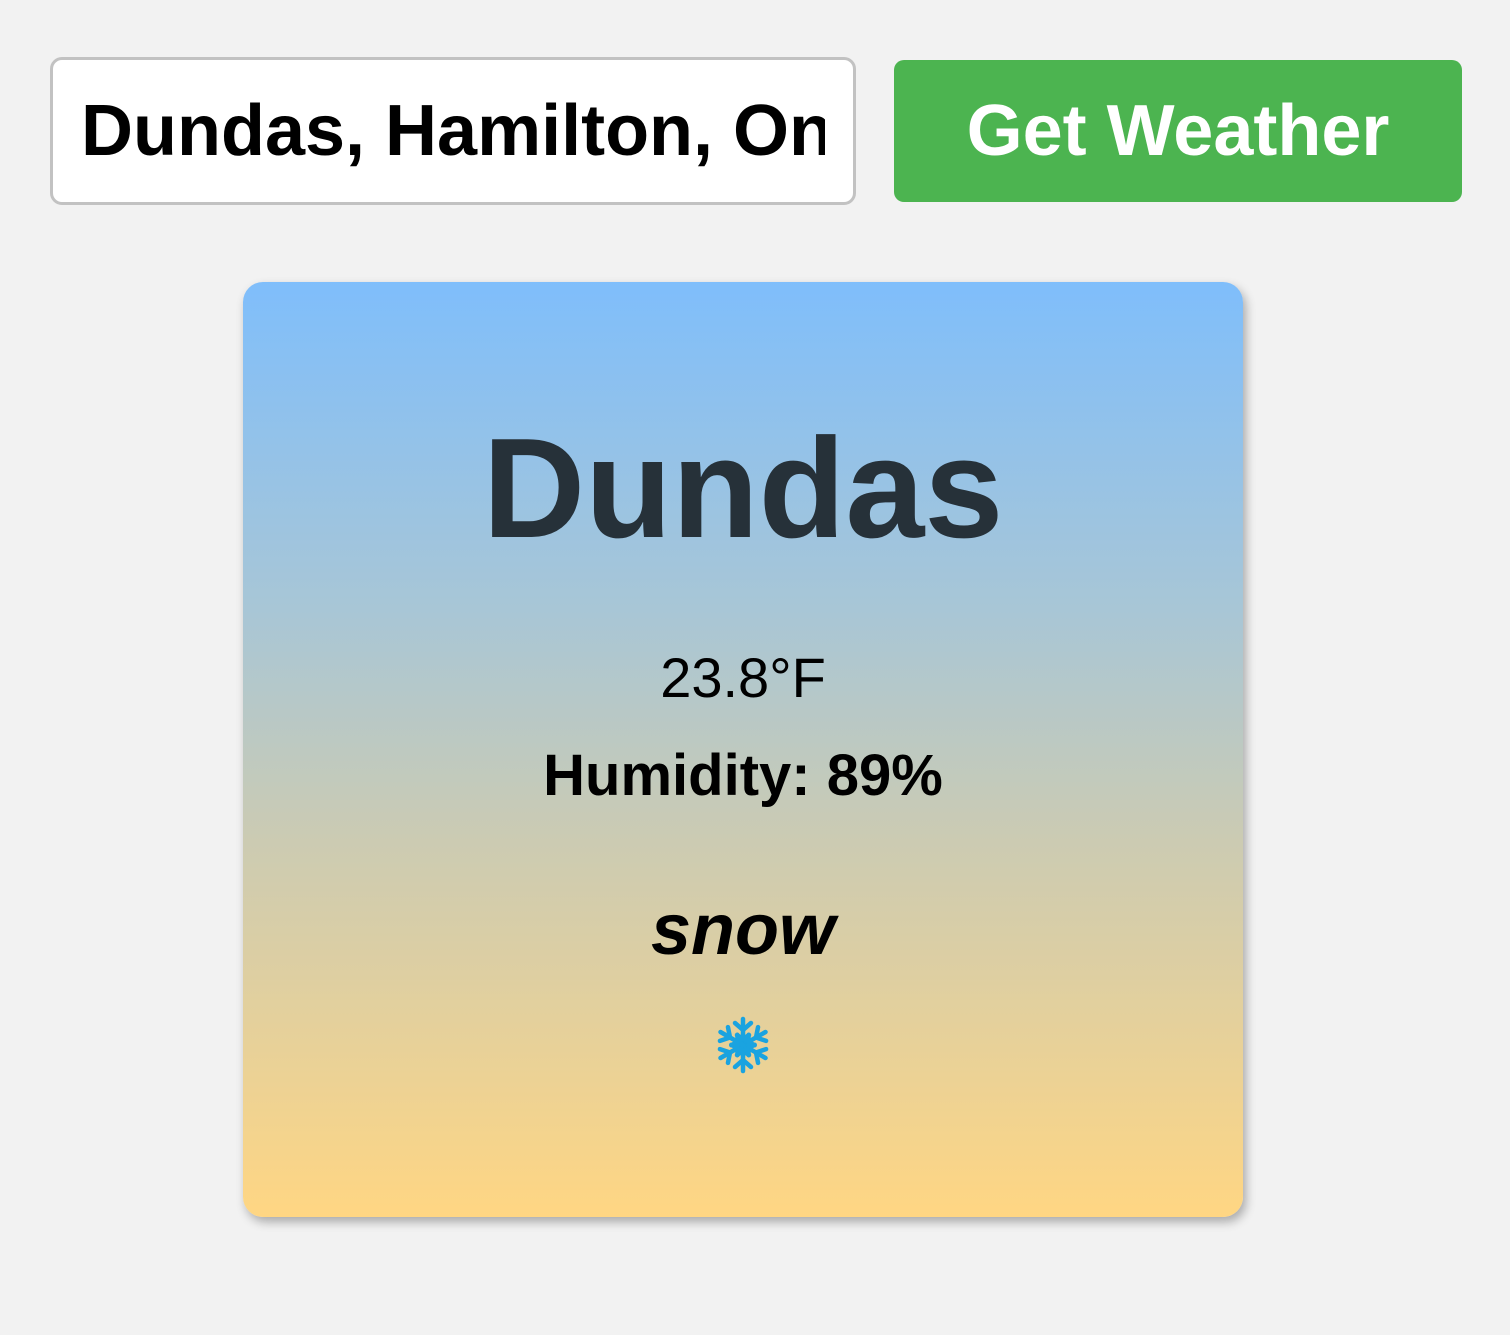 Image resolution: width=1510 pixels, height=1335 pixels. I want to click on snowflake-icon, so click(743, 1045).